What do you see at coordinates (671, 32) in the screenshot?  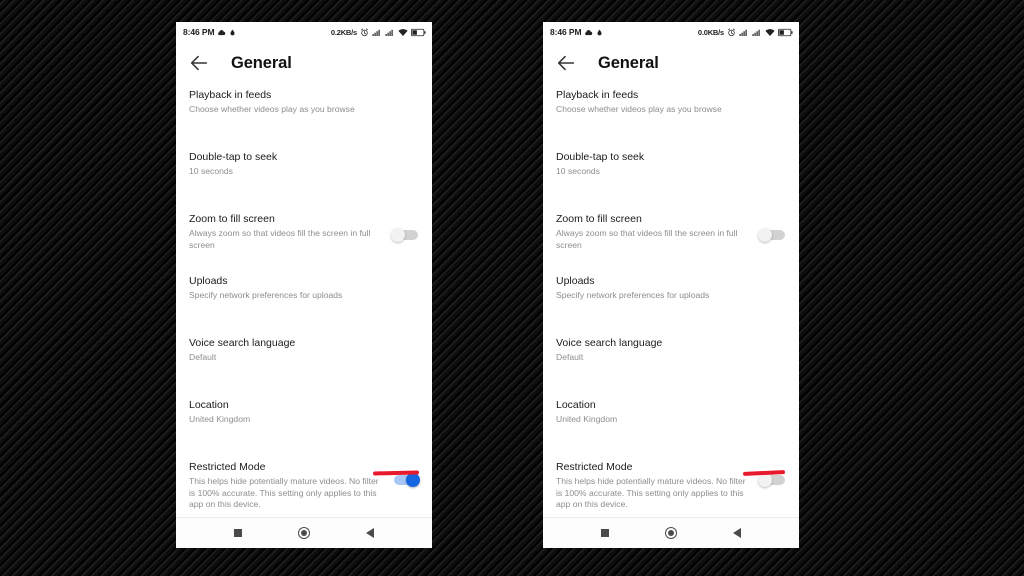 I see `status-bar: 8:46 PM 0.0KB/s` at bounding box center [671, 32].